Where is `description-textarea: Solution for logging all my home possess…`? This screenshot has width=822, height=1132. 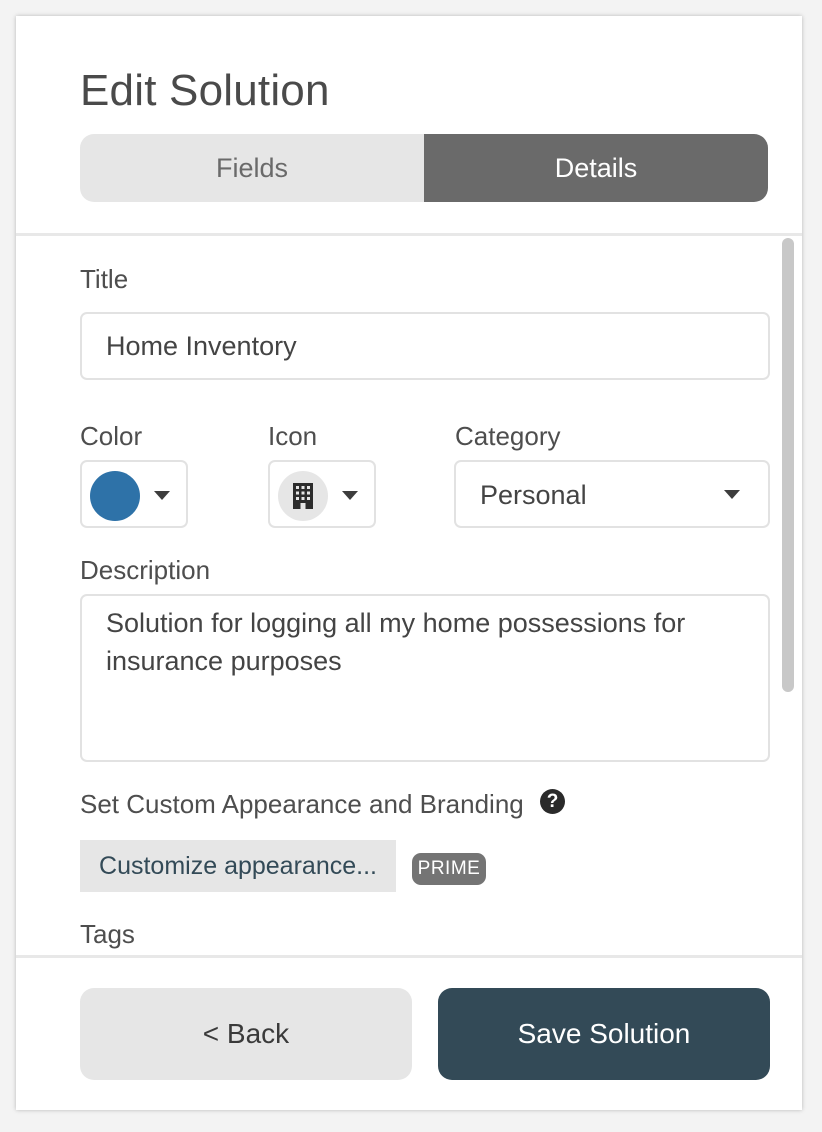 description-textarea: Solution for logging all my home possess… is located at coordinates (425, 678).